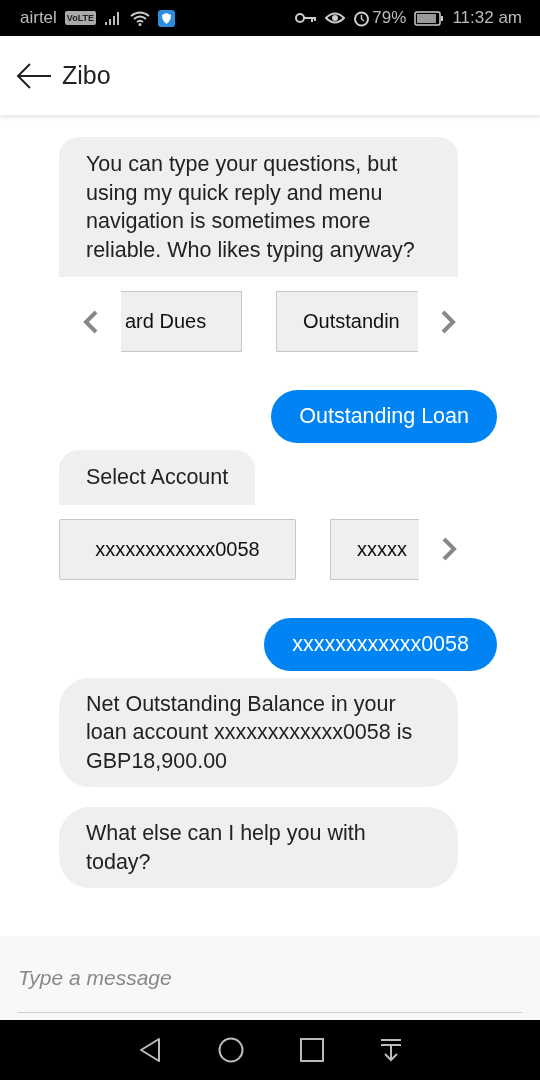 Image resolution: width=540 pixels, height=1080 pixels. What do you see at coordinates (389, 18) in the screenshot?
I see `battery-percentage: 79%` at bounding box center [389, 18].